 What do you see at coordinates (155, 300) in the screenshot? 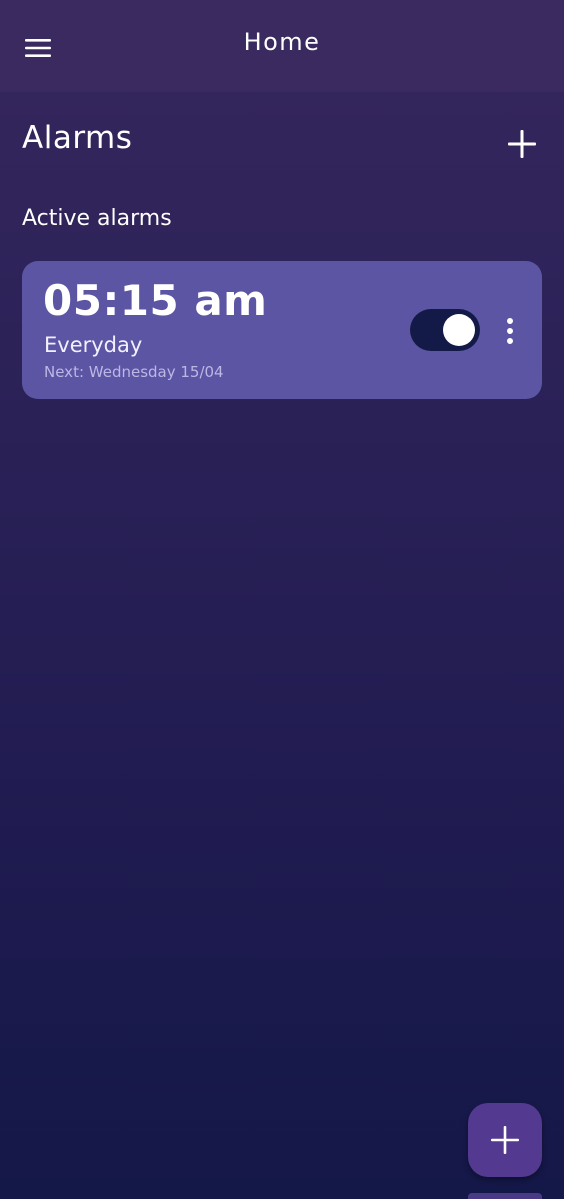
I see `alarm-time: 05:15 am` at bounding box center [155, 300].